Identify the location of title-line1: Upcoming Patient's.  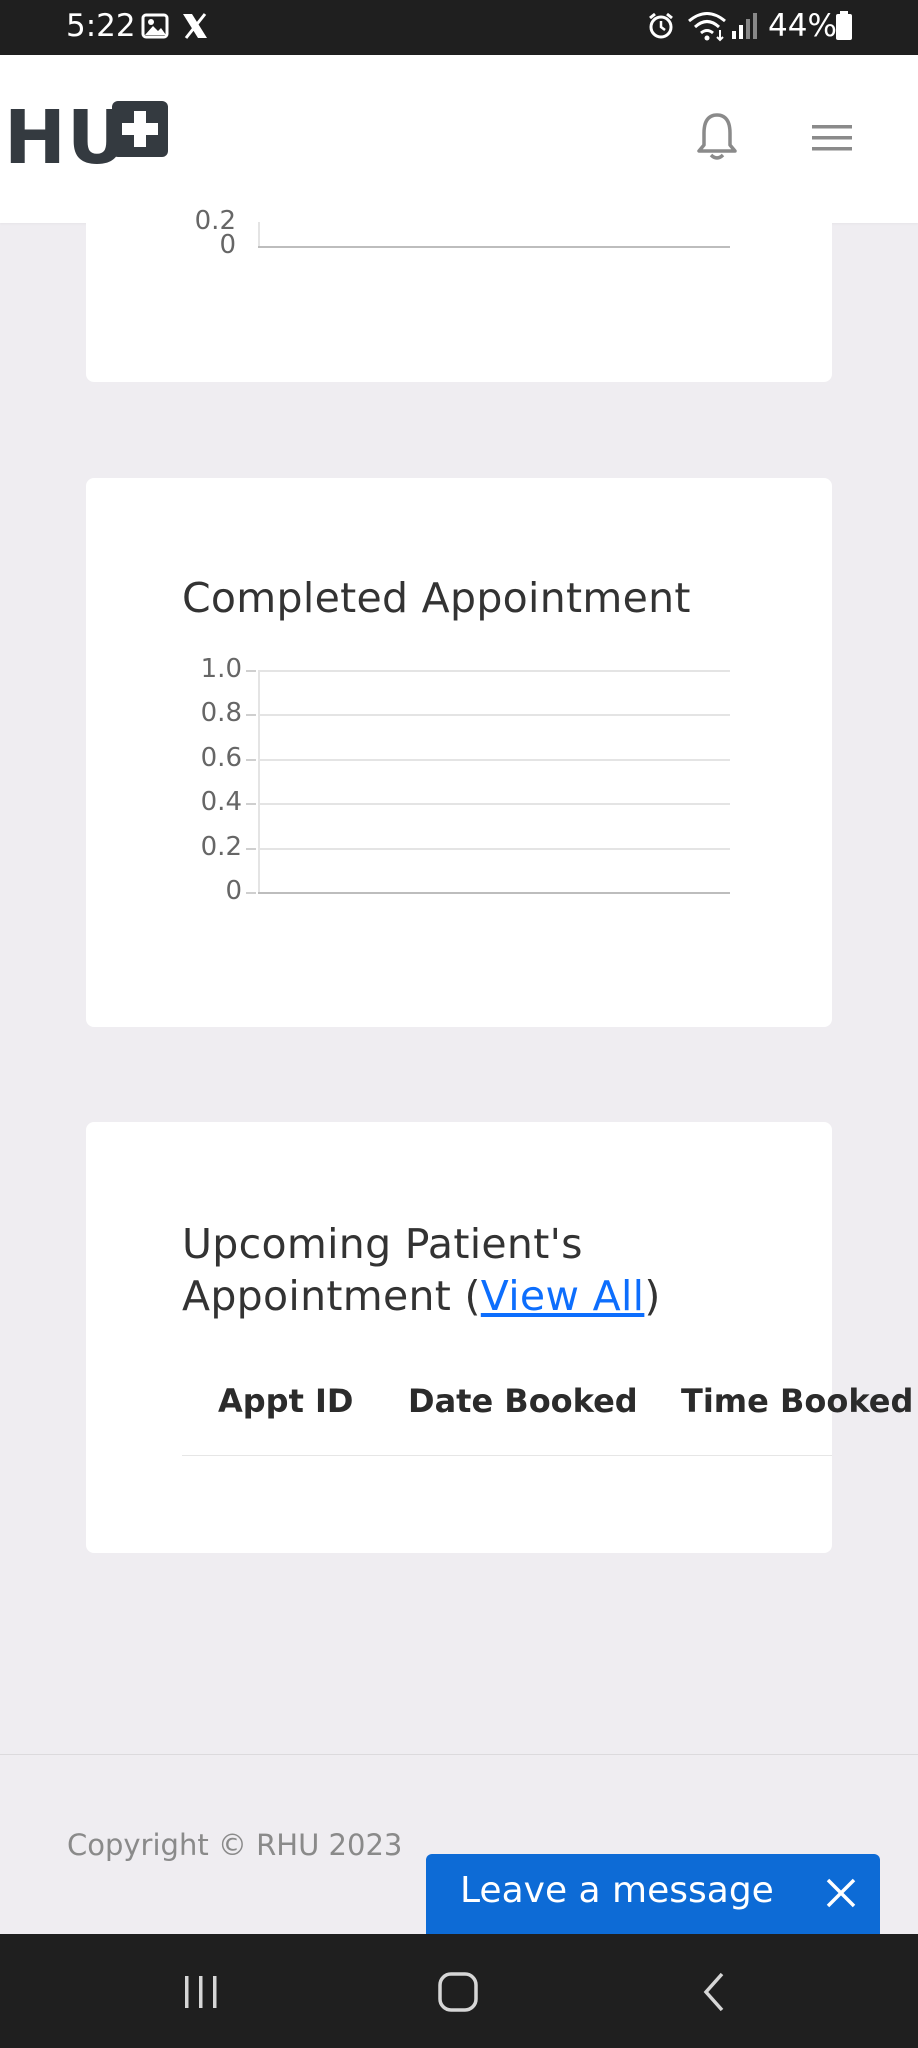
(382, 1244).